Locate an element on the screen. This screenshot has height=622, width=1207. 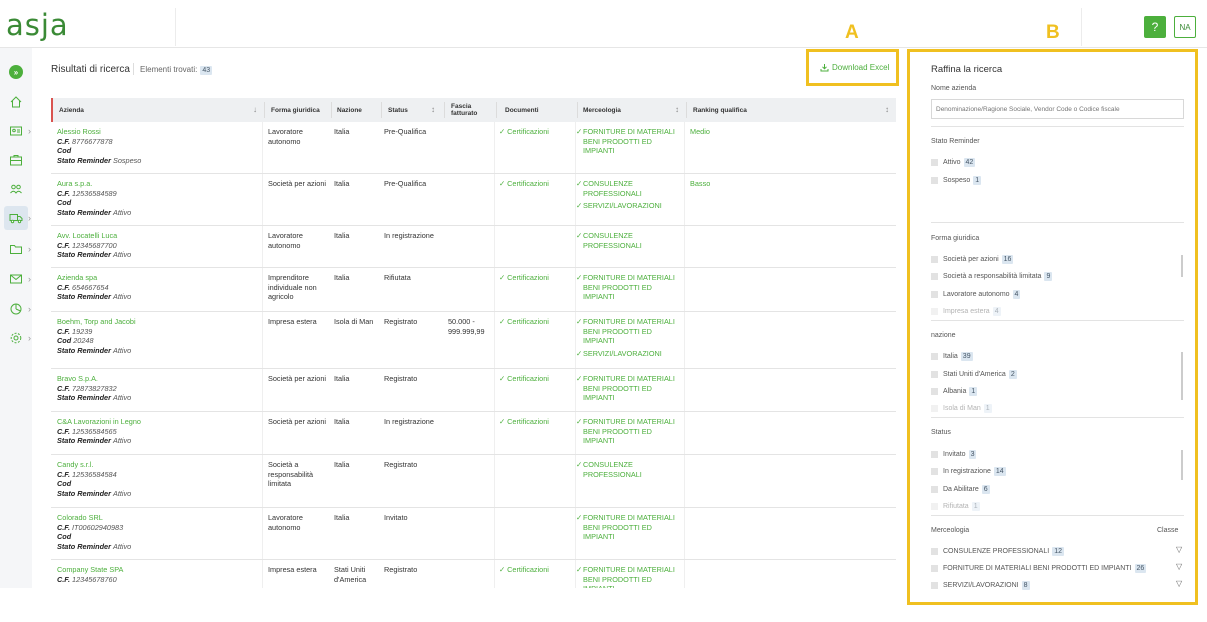
filter-checkbox-merc: SERVIZI/LAVORAZIONI 8 is located at coordinates (980, 585).